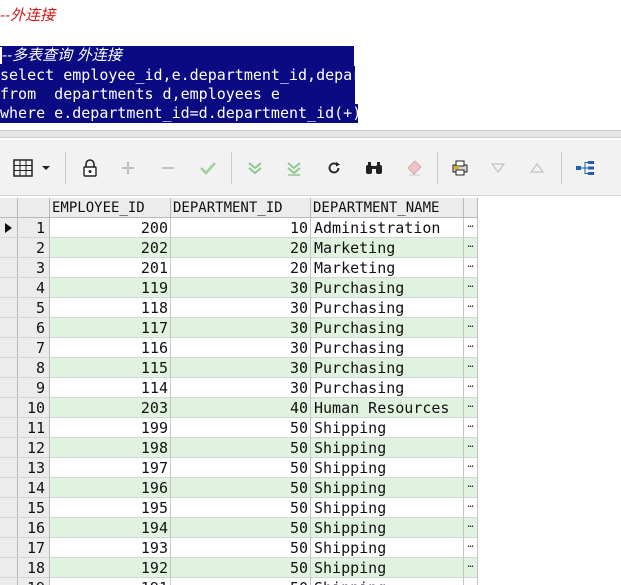 This screenshot has width=621, height=585. What do you see at coordinates (387, 208) in the screenshot?
I see `column-header-department-name: DEPARTMENT_NAME` at bounding box center [387, 208].